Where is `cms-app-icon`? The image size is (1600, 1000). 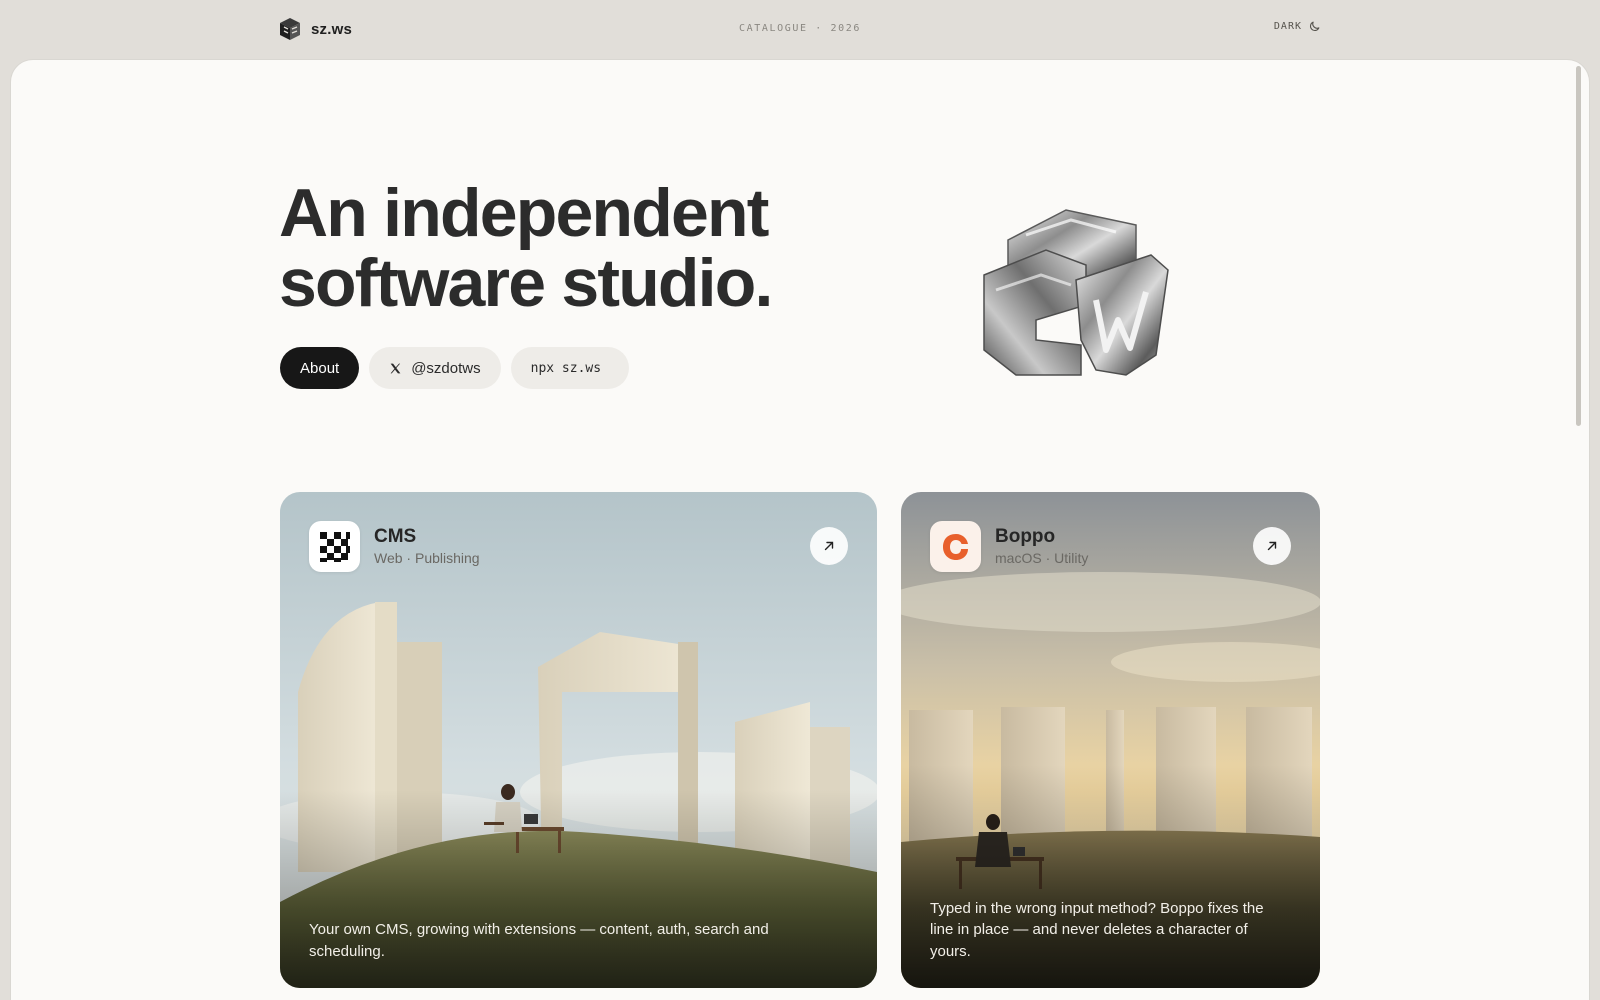
cms-app-icon is located at coordinates (334, 546).